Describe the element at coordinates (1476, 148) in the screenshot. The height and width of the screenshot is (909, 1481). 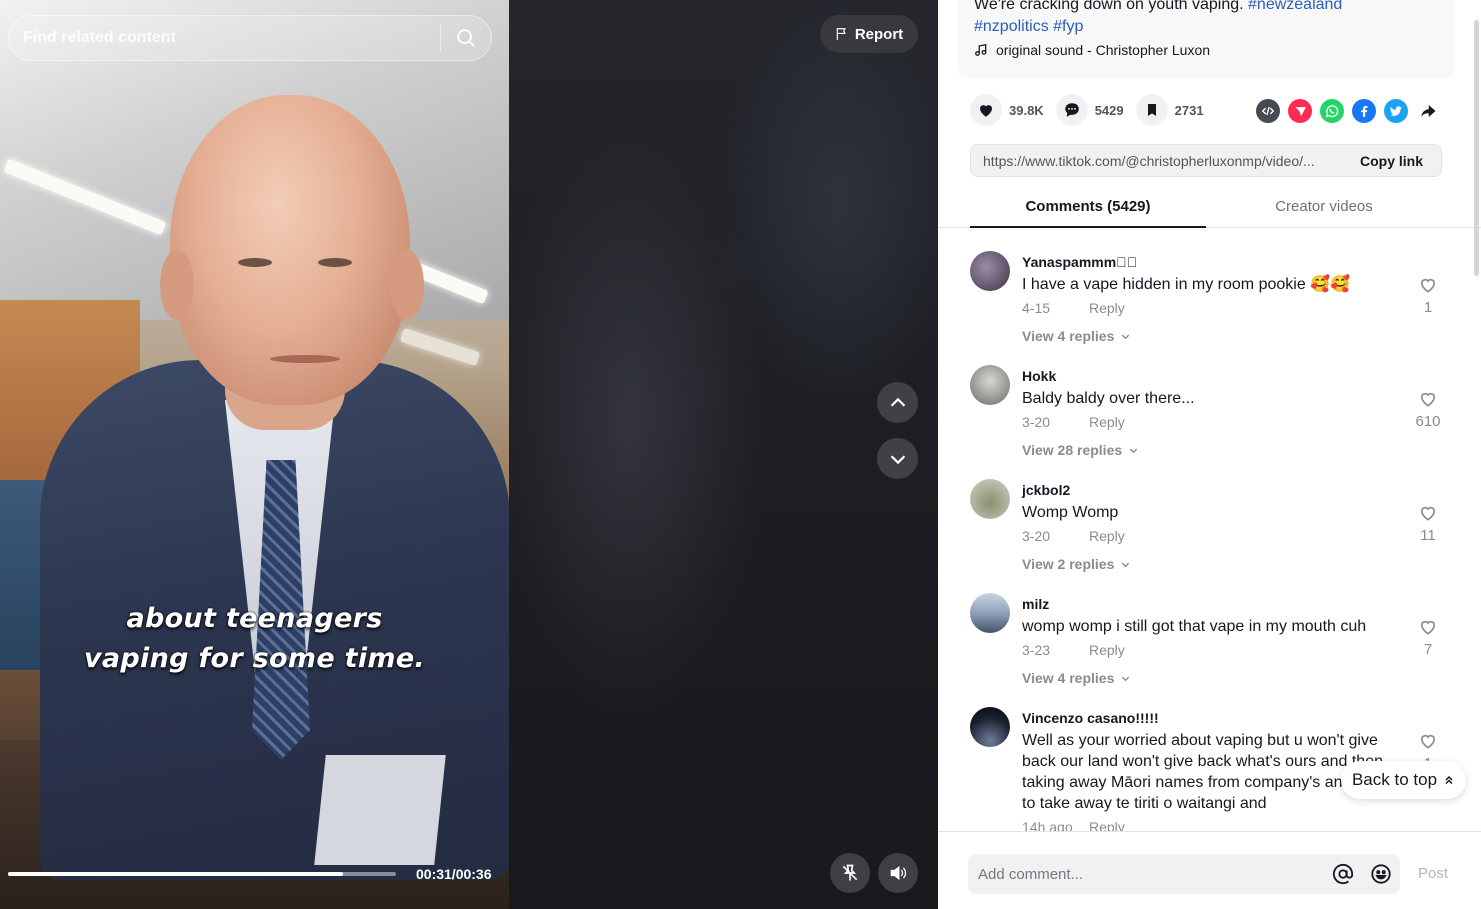
I see `panel-scrollbar` at that location.